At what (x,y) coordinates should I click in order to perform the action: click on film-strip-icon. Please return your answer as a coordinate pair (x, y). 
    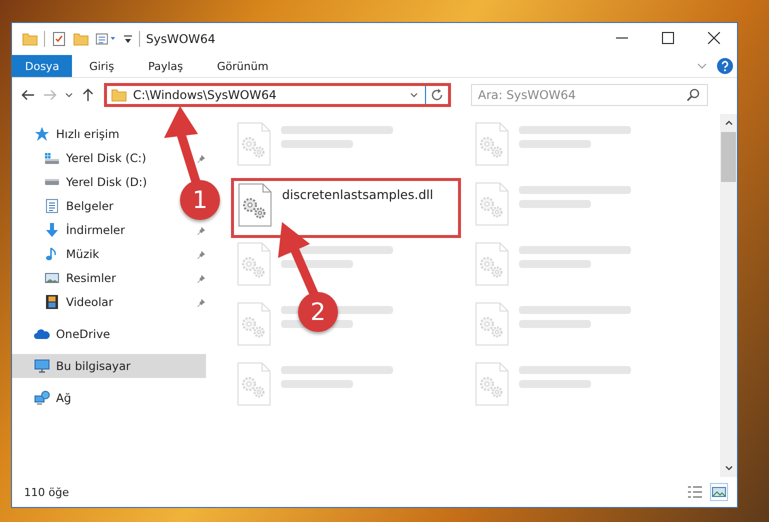
    Looking at the image, I should click on (52, 302).